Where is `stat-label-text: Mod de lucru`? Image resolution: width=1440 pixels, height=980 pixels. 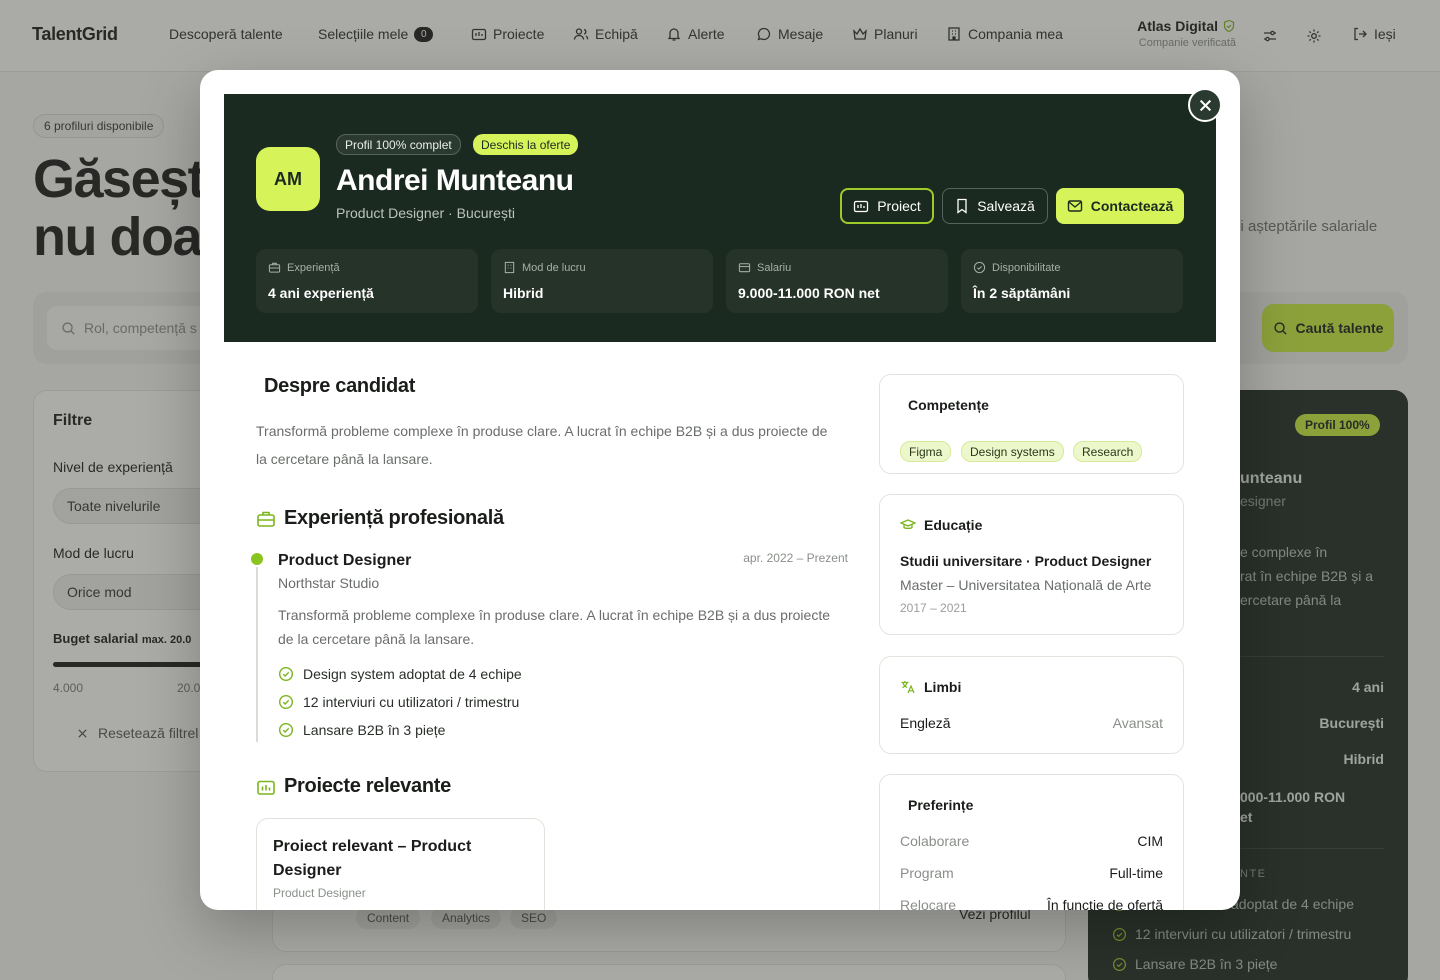
stat-label-text: Mod de lucru is located at coordinates (554, 267).